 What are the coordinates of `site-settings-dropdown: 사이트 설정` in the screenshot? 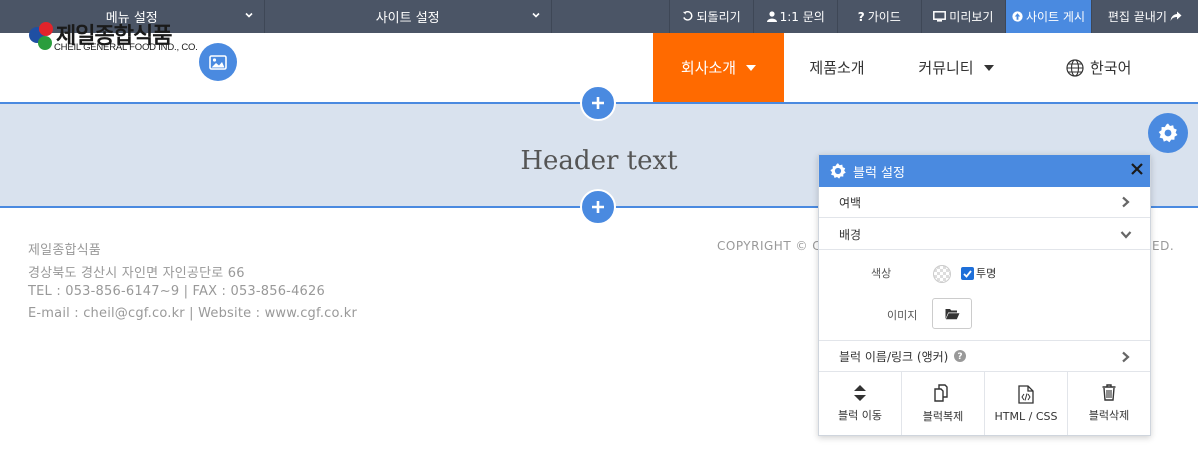 It's located at (408, 16).